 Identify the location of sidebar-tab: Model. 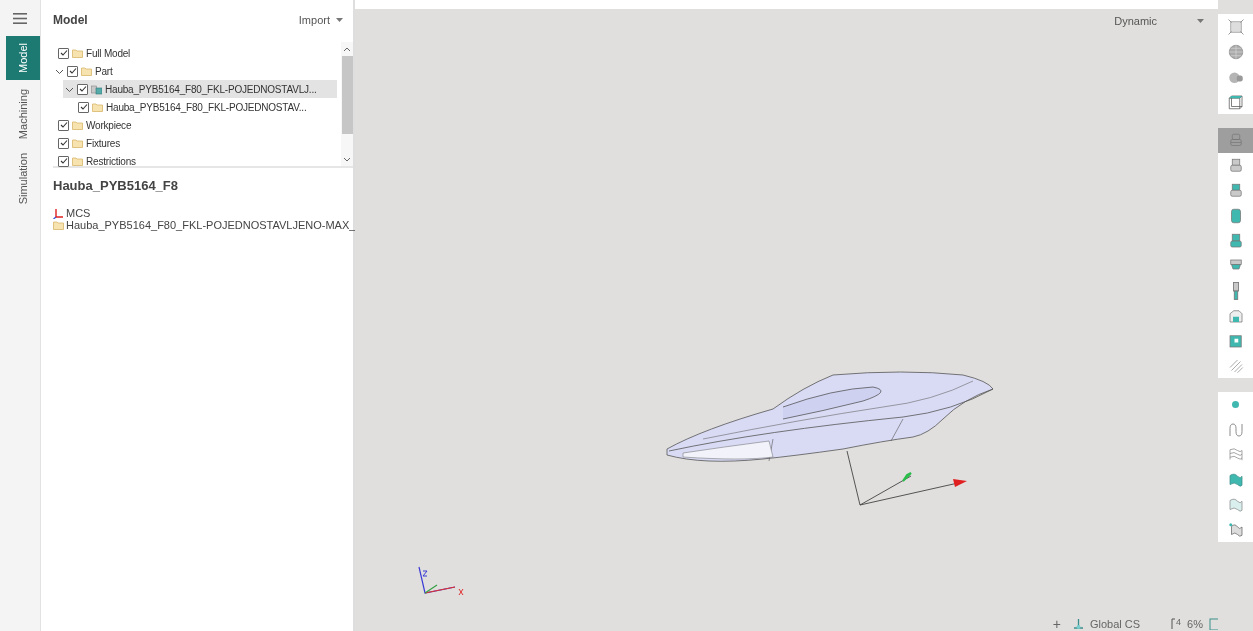
(23, 58).